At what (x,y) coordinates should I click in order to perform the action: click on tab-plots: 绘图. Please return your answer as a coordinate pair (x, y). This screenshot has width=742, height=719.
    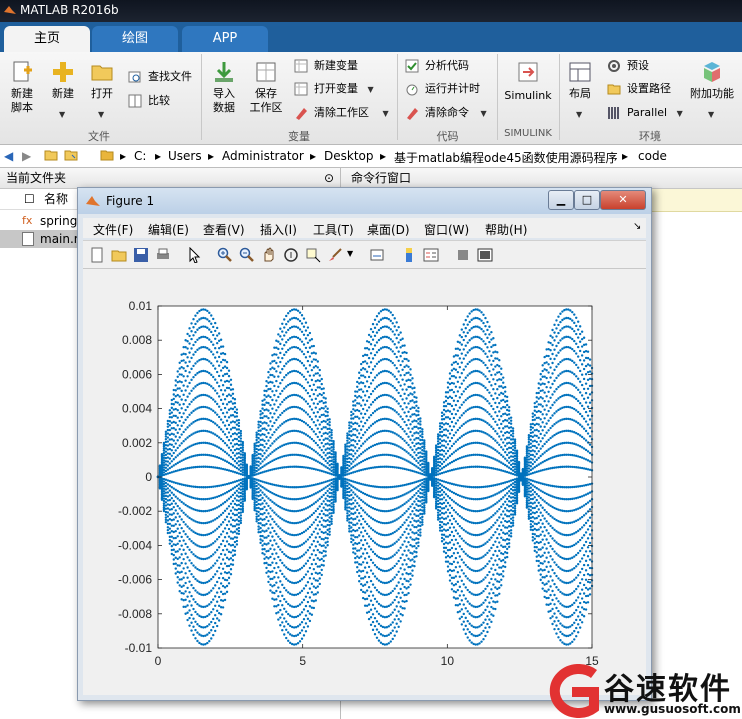
    Looking at the image, I should click on (135, 39).